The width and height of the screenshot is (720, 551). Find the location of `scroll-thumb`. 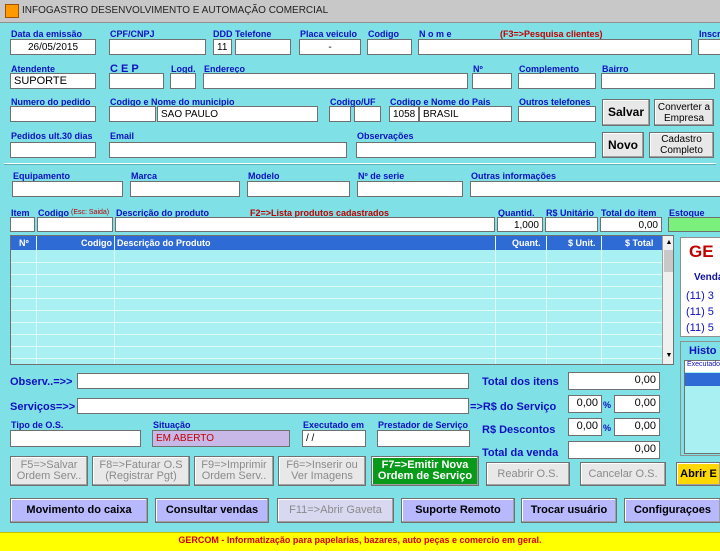

scroll-thumb is located at coordinates (668, 261).